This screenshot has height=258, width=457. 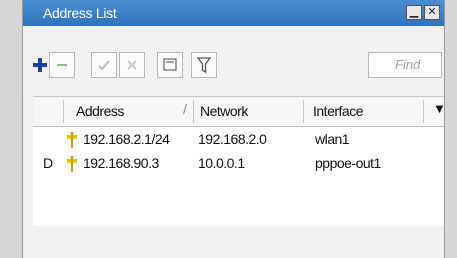 I want to click on header-network: Network, so click(x=224, y=111).